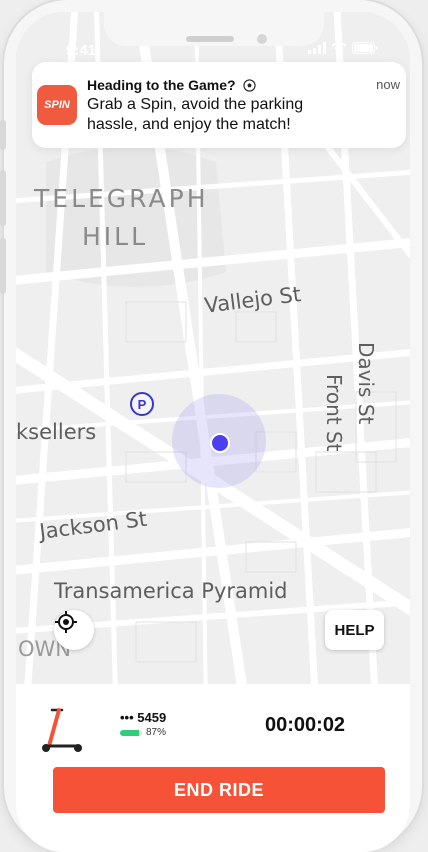  Describe the element at coordinates (354, 630) in the screenshot. I see `help-button: HELP` at that location.